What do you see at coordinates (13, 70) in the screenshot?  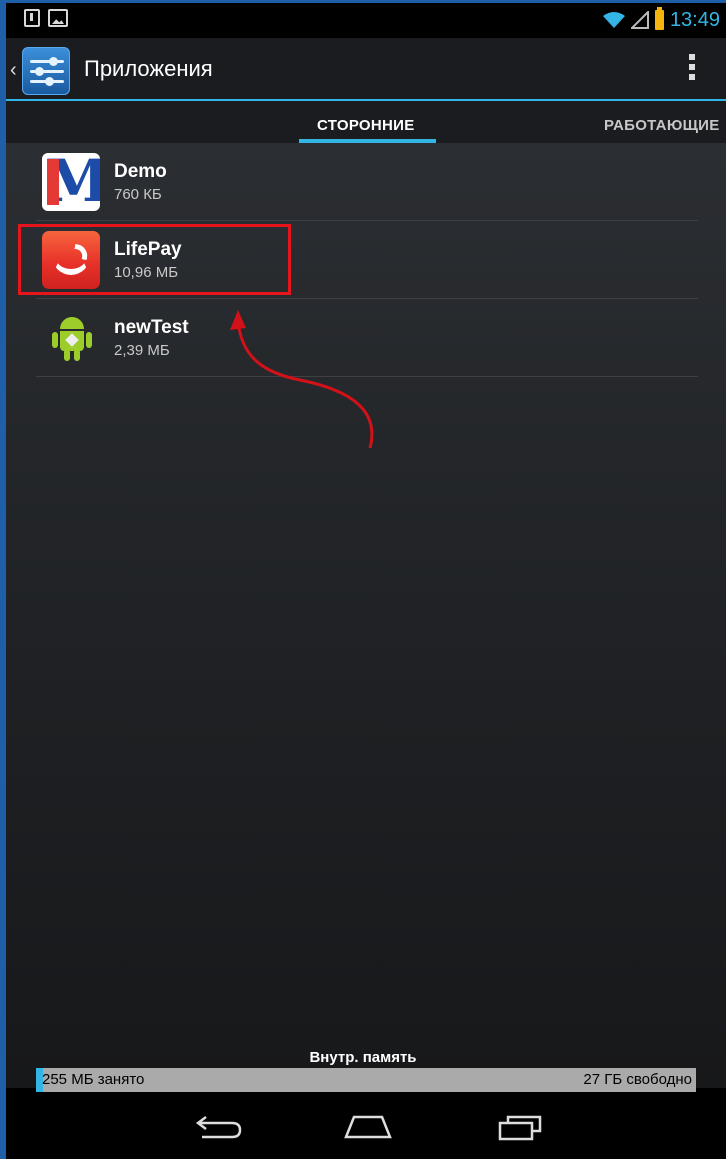 I see `up-caret-icon: ‹` at bounding box center [13, 70].